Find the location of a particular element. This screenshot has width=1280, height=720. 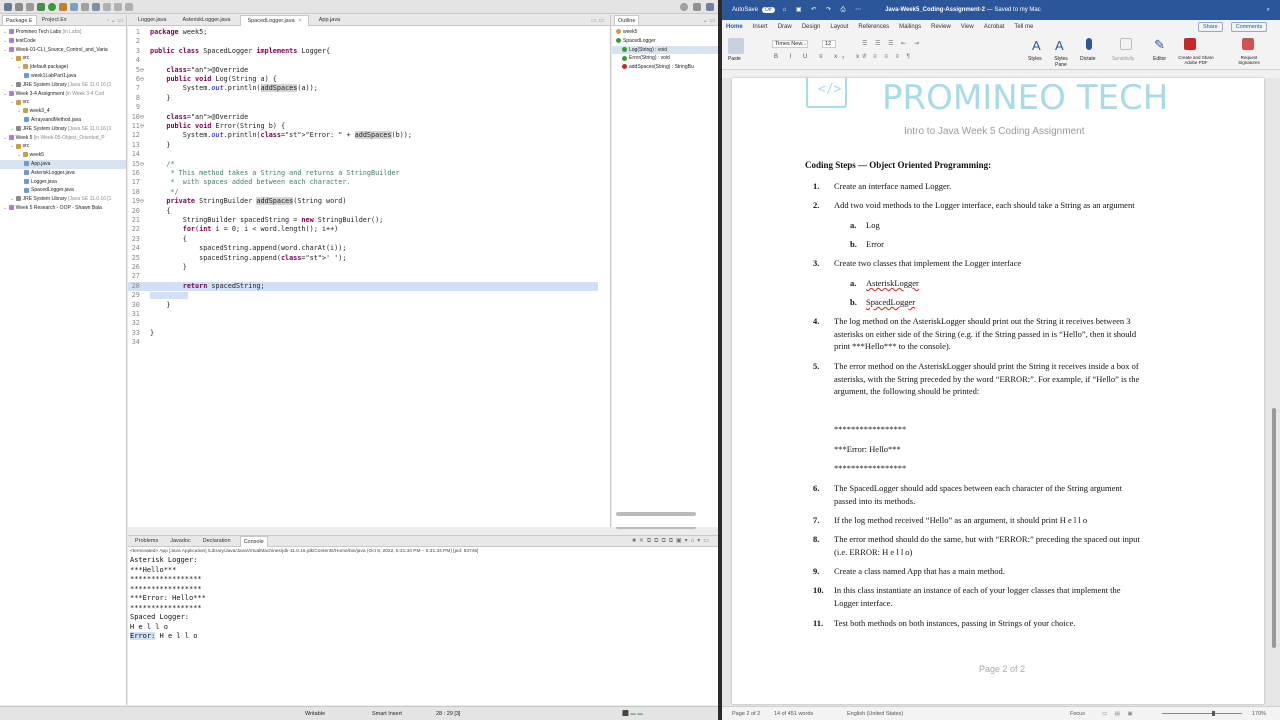

tree-item: ⌄ testCode is located at coordinates (63, 41).